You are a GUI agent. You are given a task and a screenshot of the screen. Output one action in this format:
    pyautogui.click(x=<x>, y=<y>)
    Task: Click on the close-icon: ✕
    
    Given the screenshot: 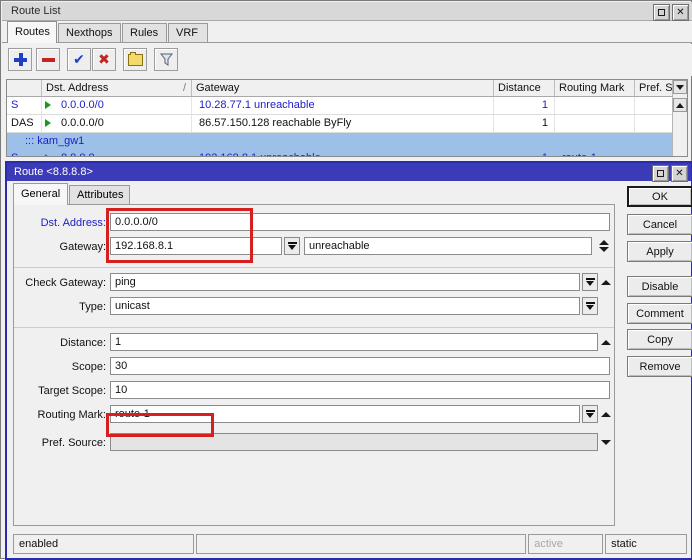 What is the action you would take?
    pyautogui.click(x=679, y=173)
    